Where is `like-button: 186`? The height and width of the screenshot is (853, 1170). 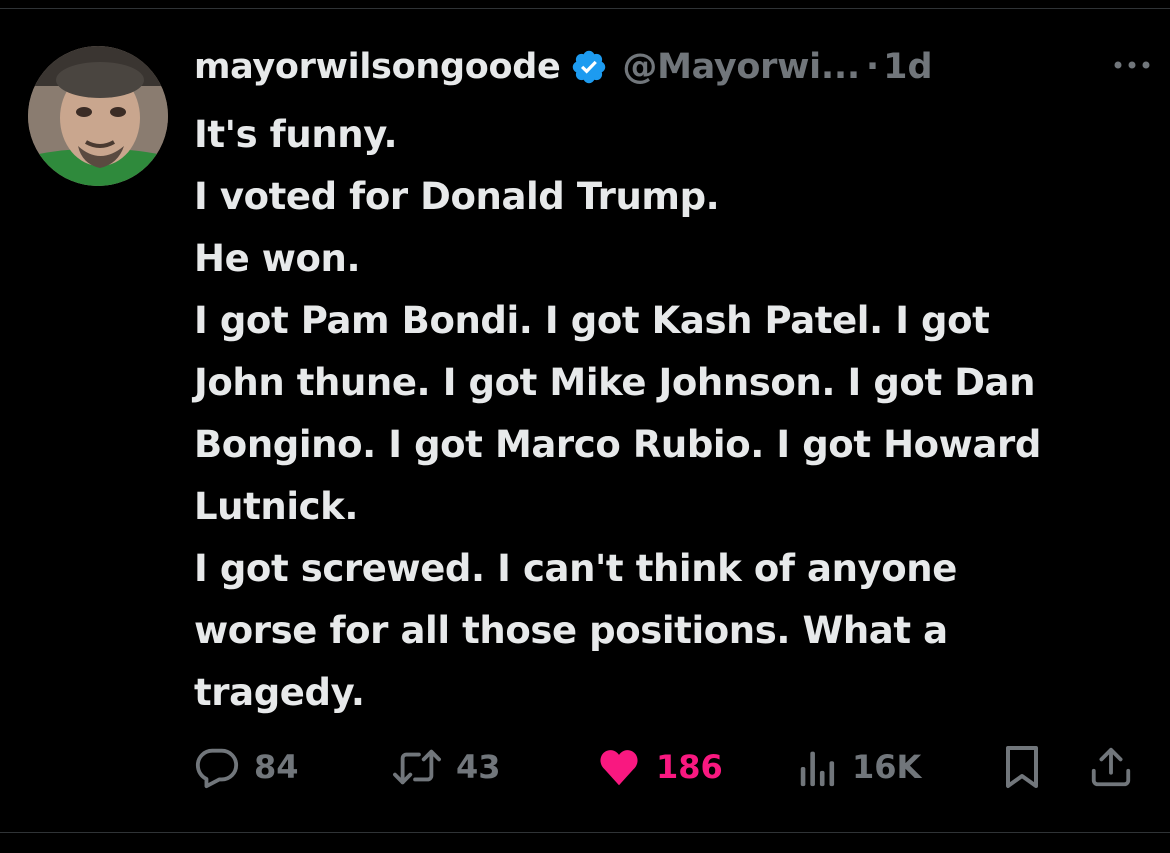 like-button: 186 is located at coordinates (659, 767).